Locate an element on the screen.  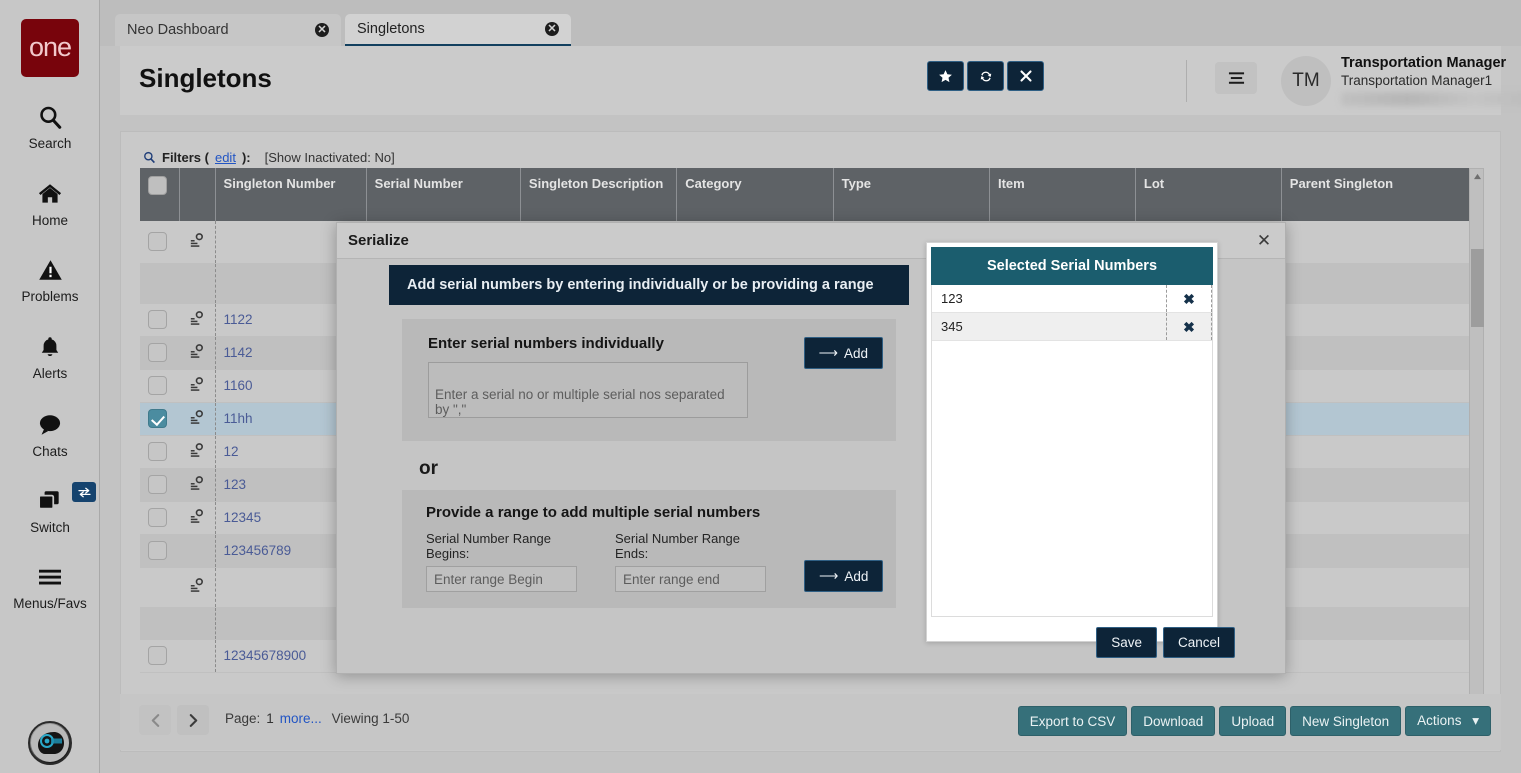
header-menu-button is located at coordinates (1236, 78).